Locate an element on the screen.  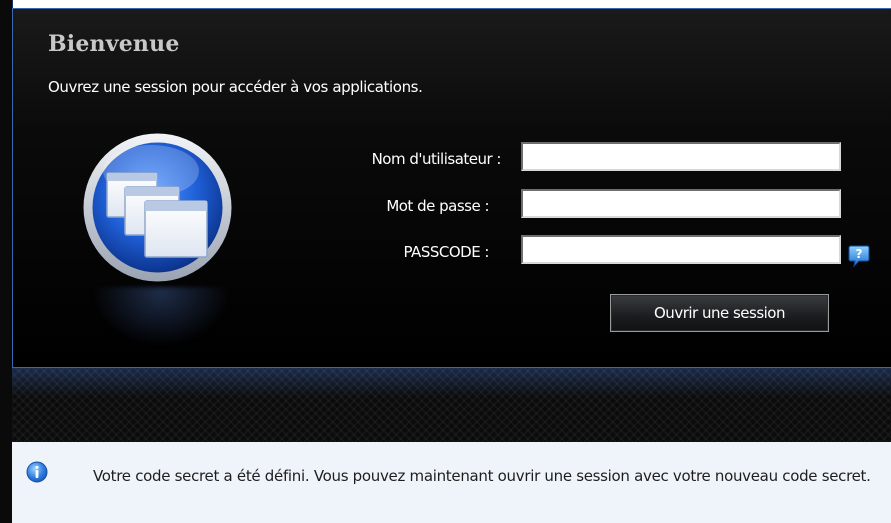
help-question-icon: ? is located at coordinates (859, 256).